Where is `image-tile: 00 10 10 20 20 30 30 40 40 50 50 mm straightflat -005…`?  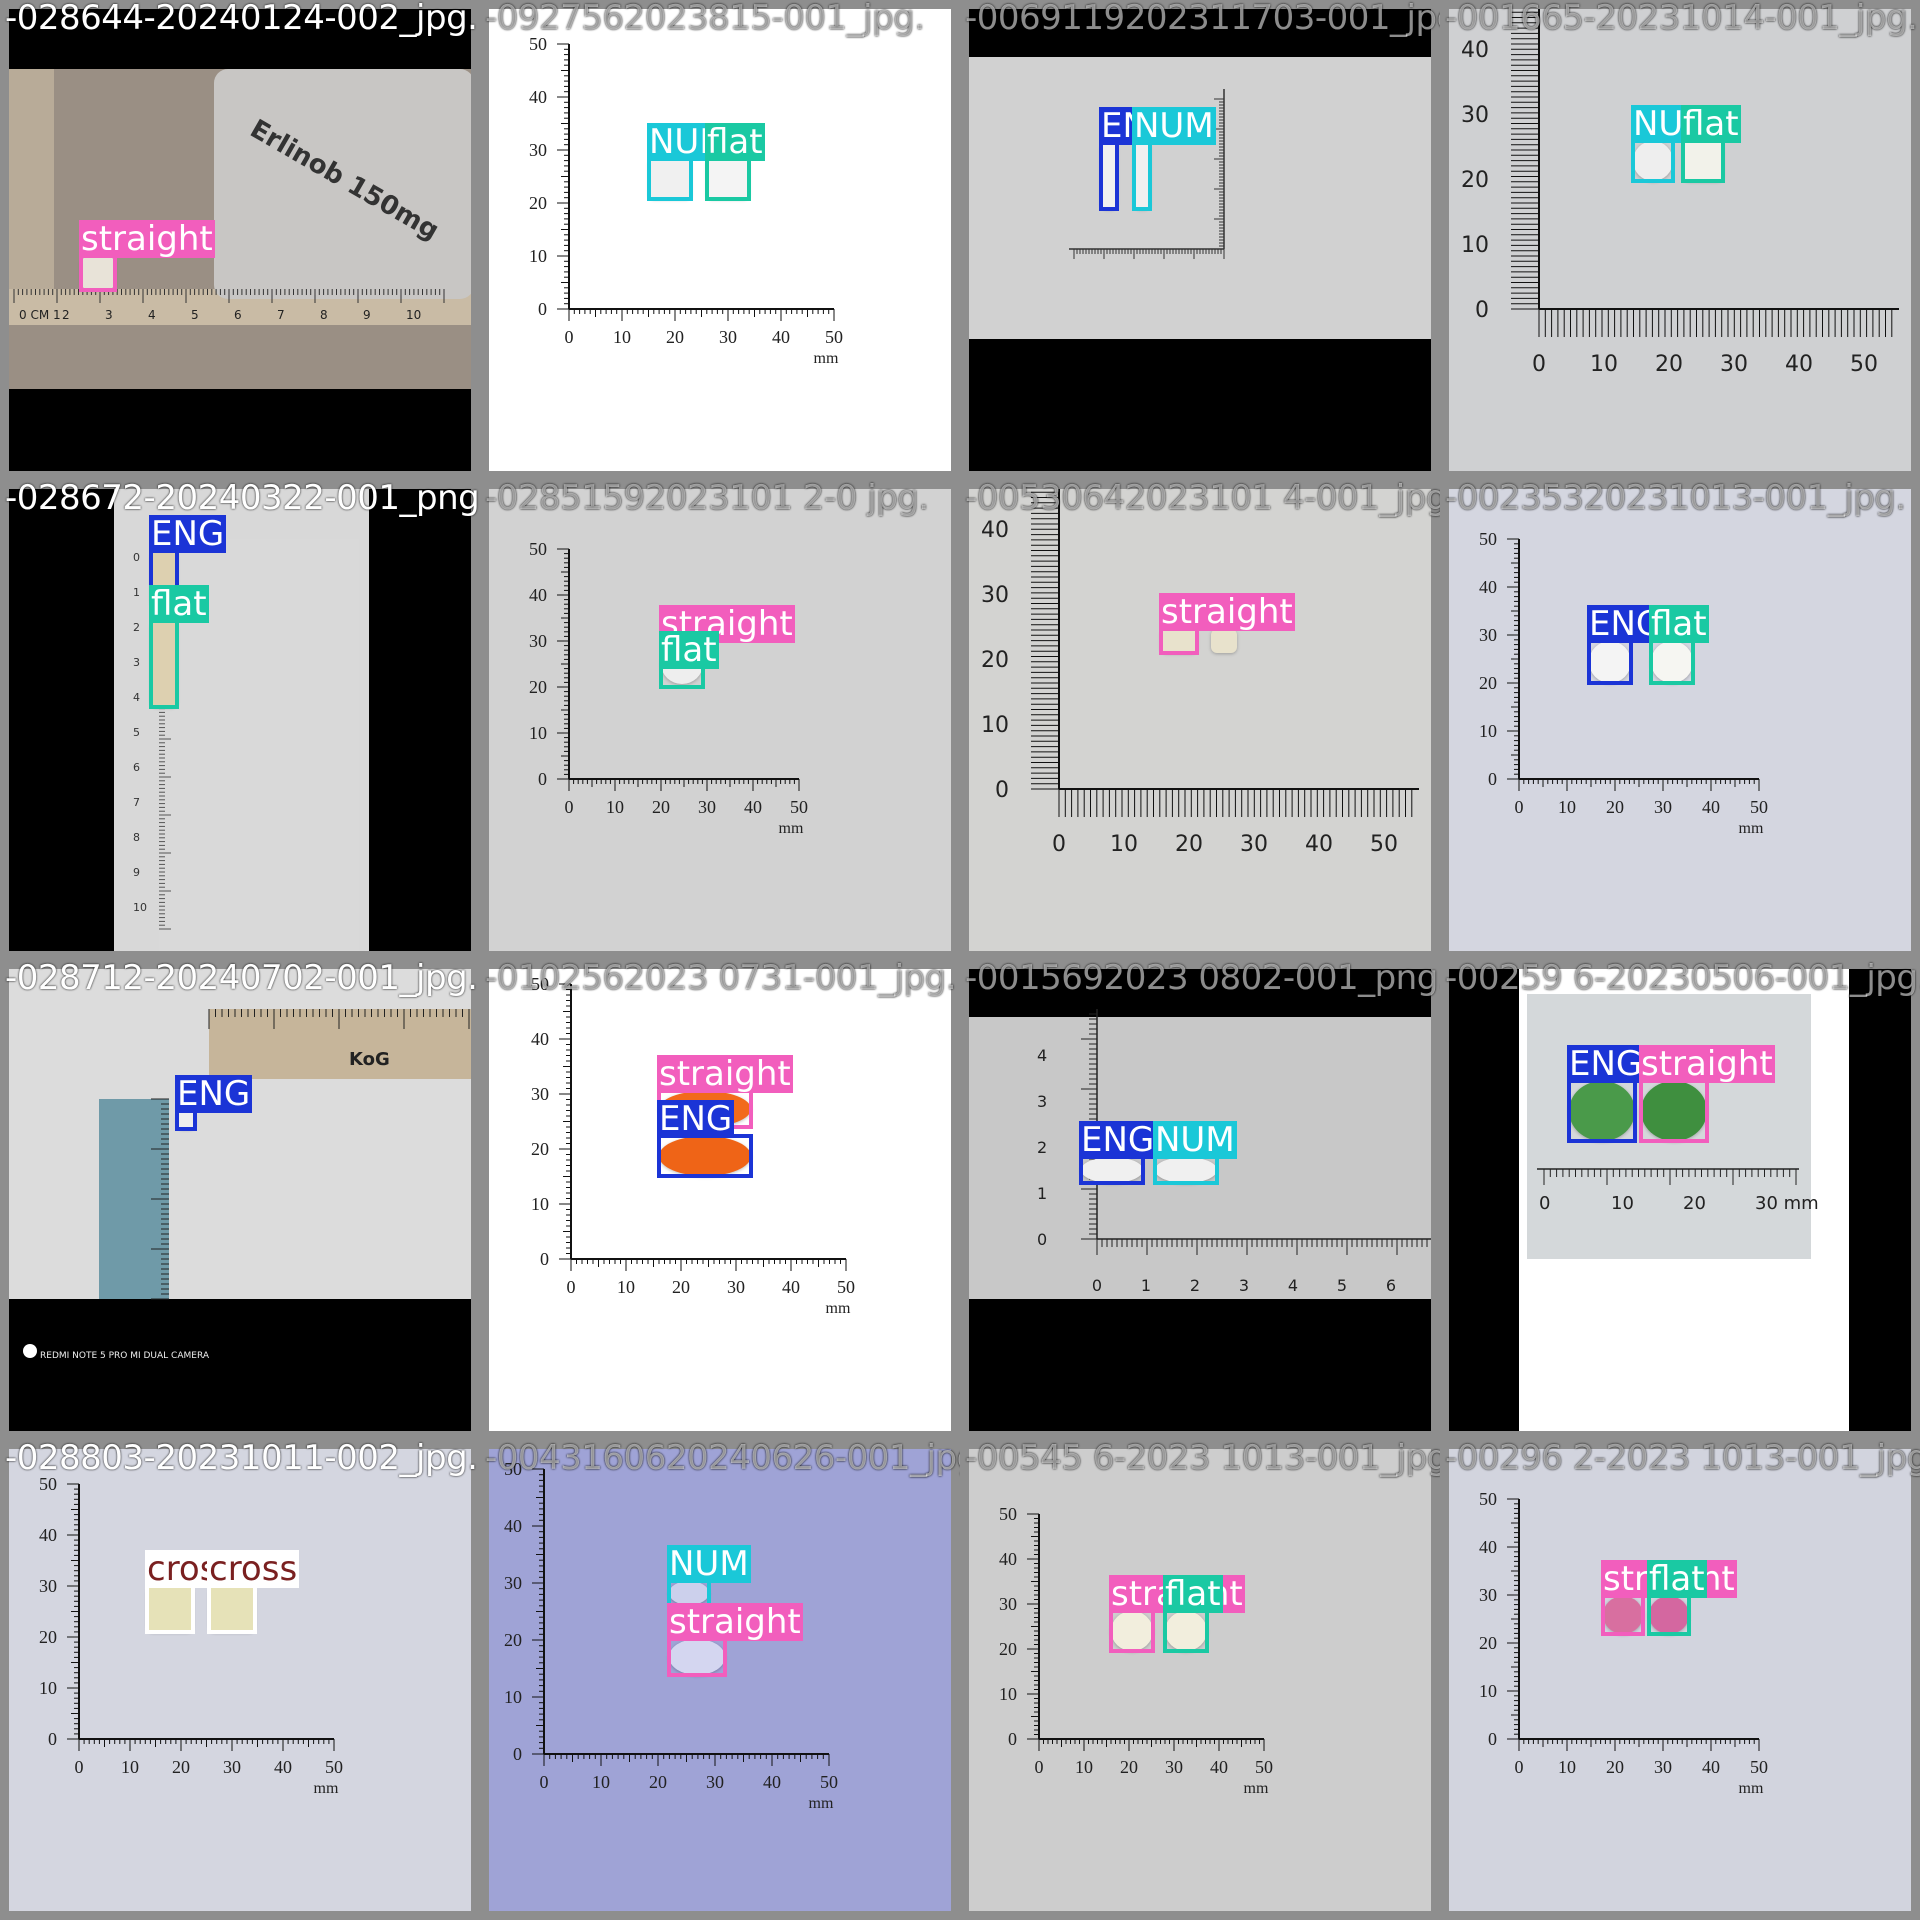
image-tile: 00 10 10 20 20 30 30 40 40 50 50 mm straightflat -005… is located at coordinates (1200, 1680).